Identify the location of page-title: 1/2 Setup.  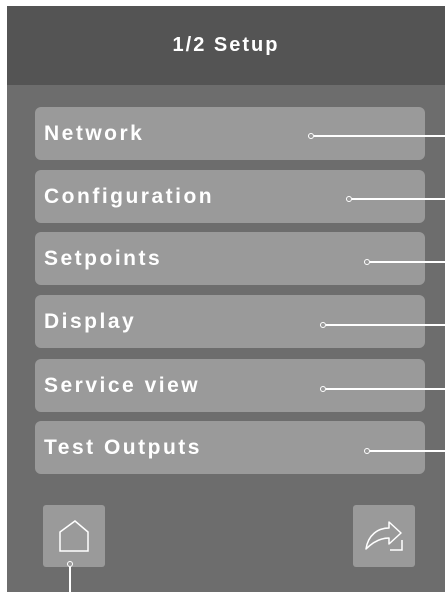
(226, 45).